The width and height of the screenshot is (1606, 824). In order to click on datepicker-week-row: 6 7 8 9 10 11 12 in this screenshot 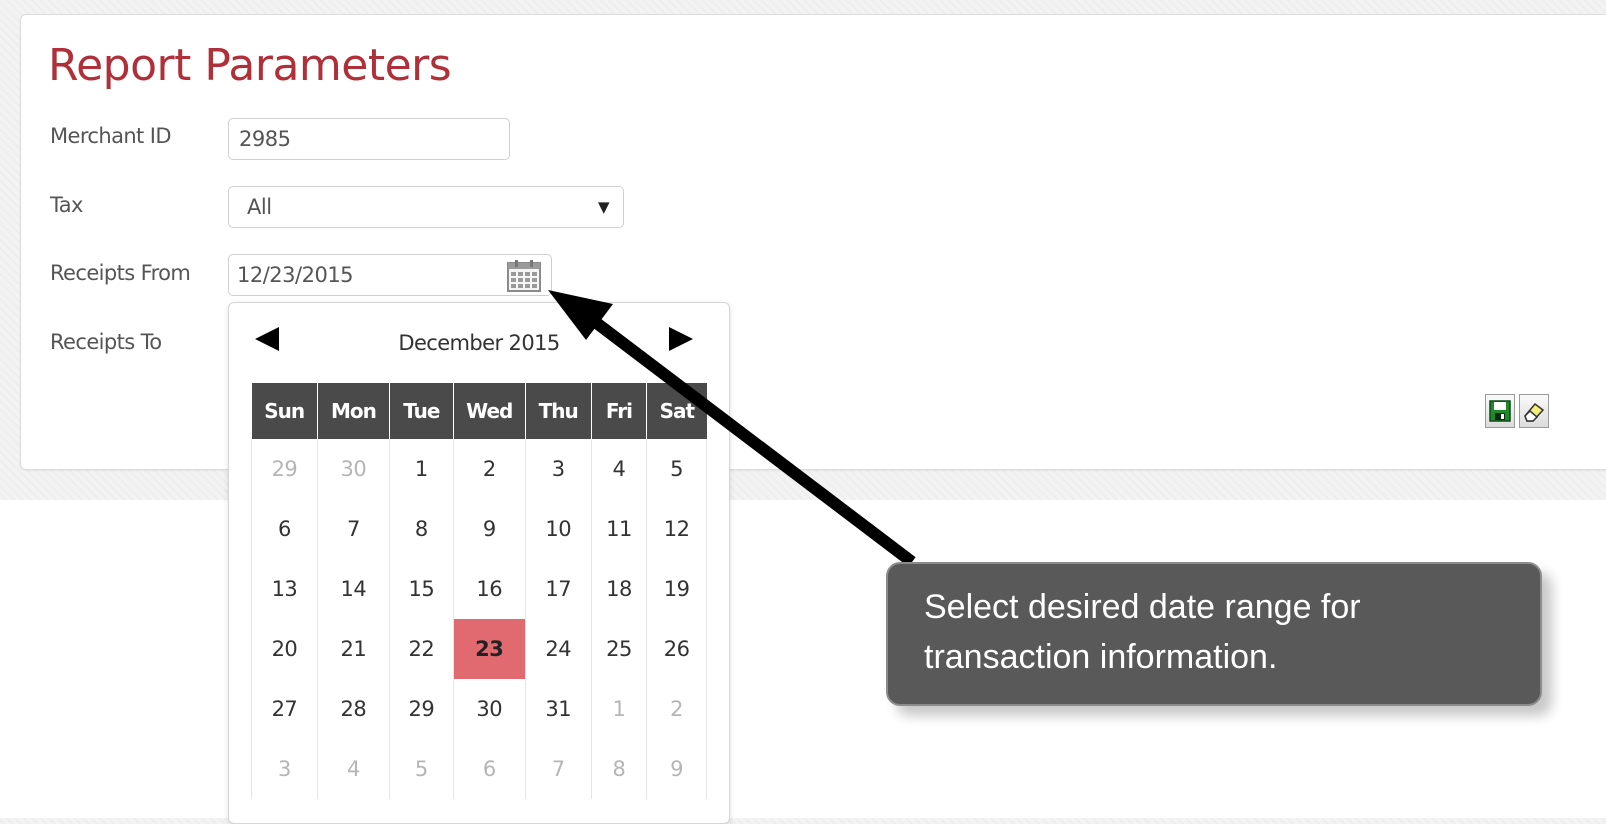, I will do `click(479, 529)`.